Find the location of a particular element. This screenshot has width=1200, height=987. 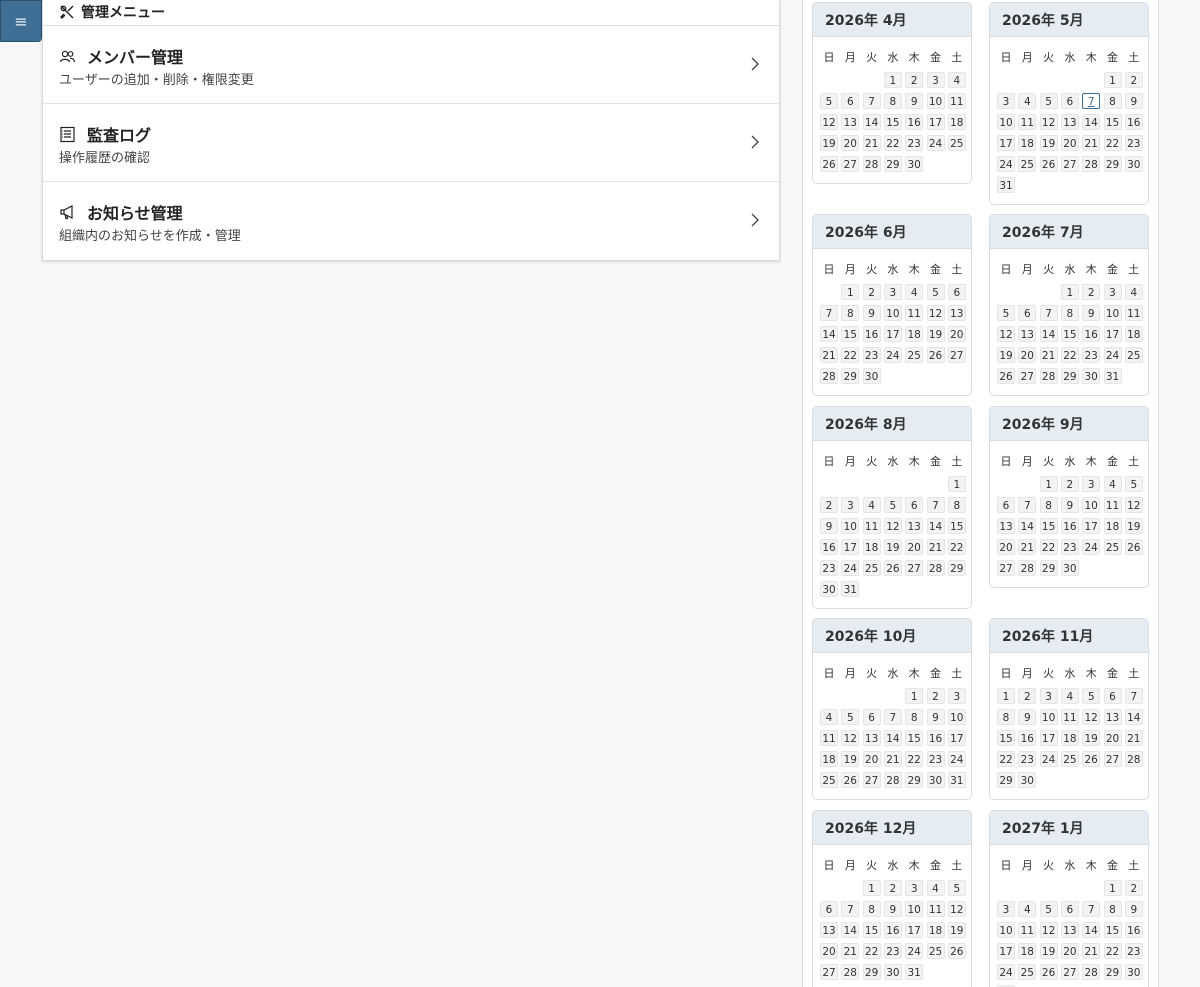

menu-item-audit-log: 監査ログ 操作履歴の確認 is located at coordinates (411, 143).